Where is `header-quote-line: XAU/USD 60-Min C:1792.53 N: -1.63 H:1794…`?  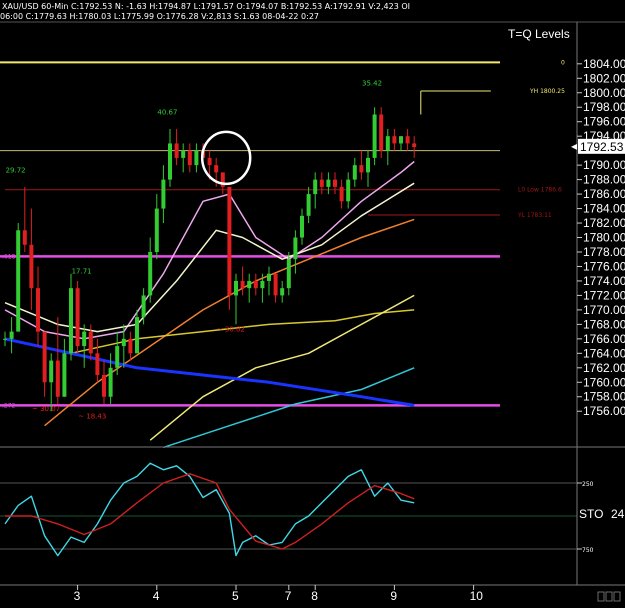 header-quote-line: XAU/USD 60-Min C:1792.53 N: -1.63 H:1794… is located at coordinates (206, 6).